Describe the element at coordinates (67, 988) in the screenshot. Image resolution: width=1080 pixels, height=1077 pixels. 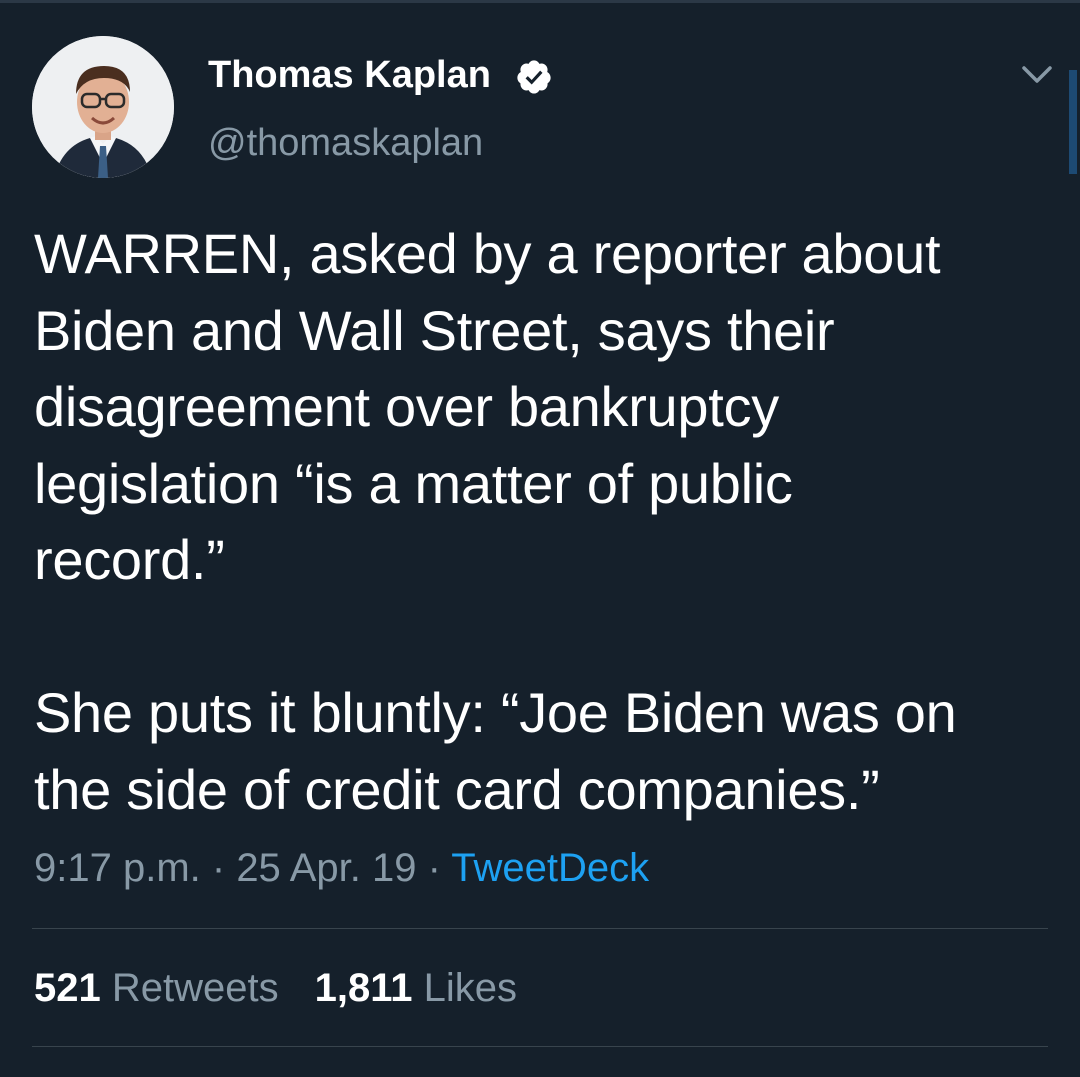
I see `retweets-count: 521` at that location.